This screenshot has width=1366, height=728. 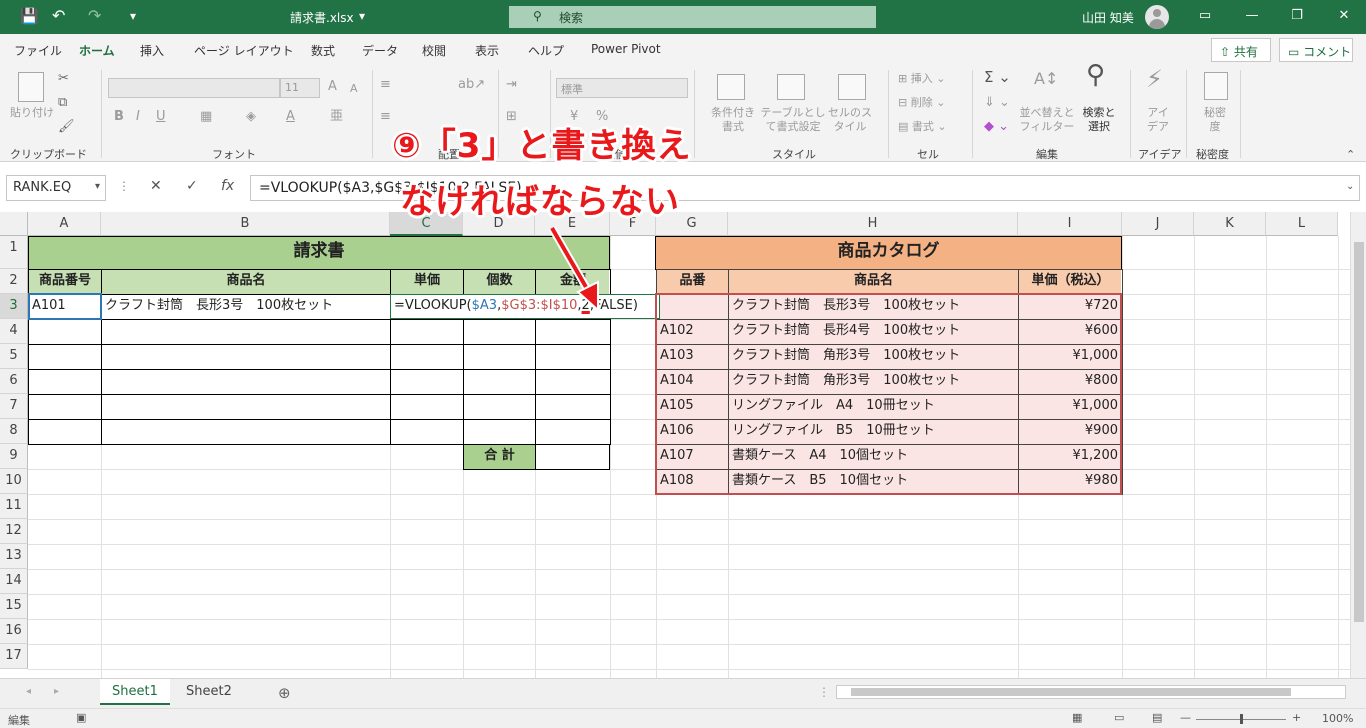 I want to click on sort-filter-icon: A↕, so click(x=1046, y=79).